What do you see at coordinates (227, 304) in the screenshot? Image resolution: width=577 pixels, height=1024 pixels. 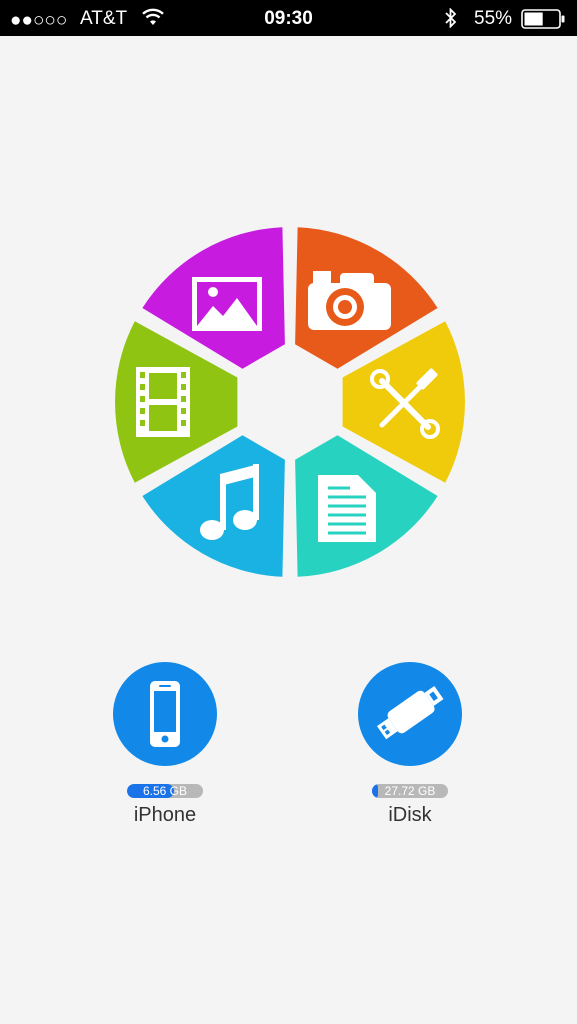 I see `image-icon` at bounding box center [227, 304].